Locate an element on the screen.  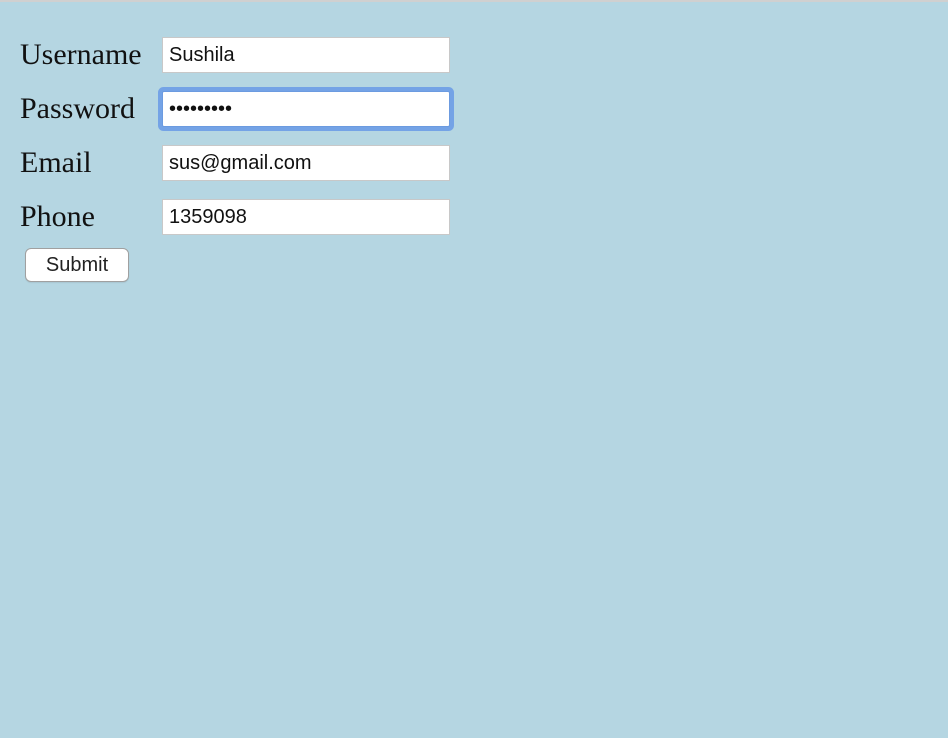
email-row: Email is located at coordinates (235, 163).